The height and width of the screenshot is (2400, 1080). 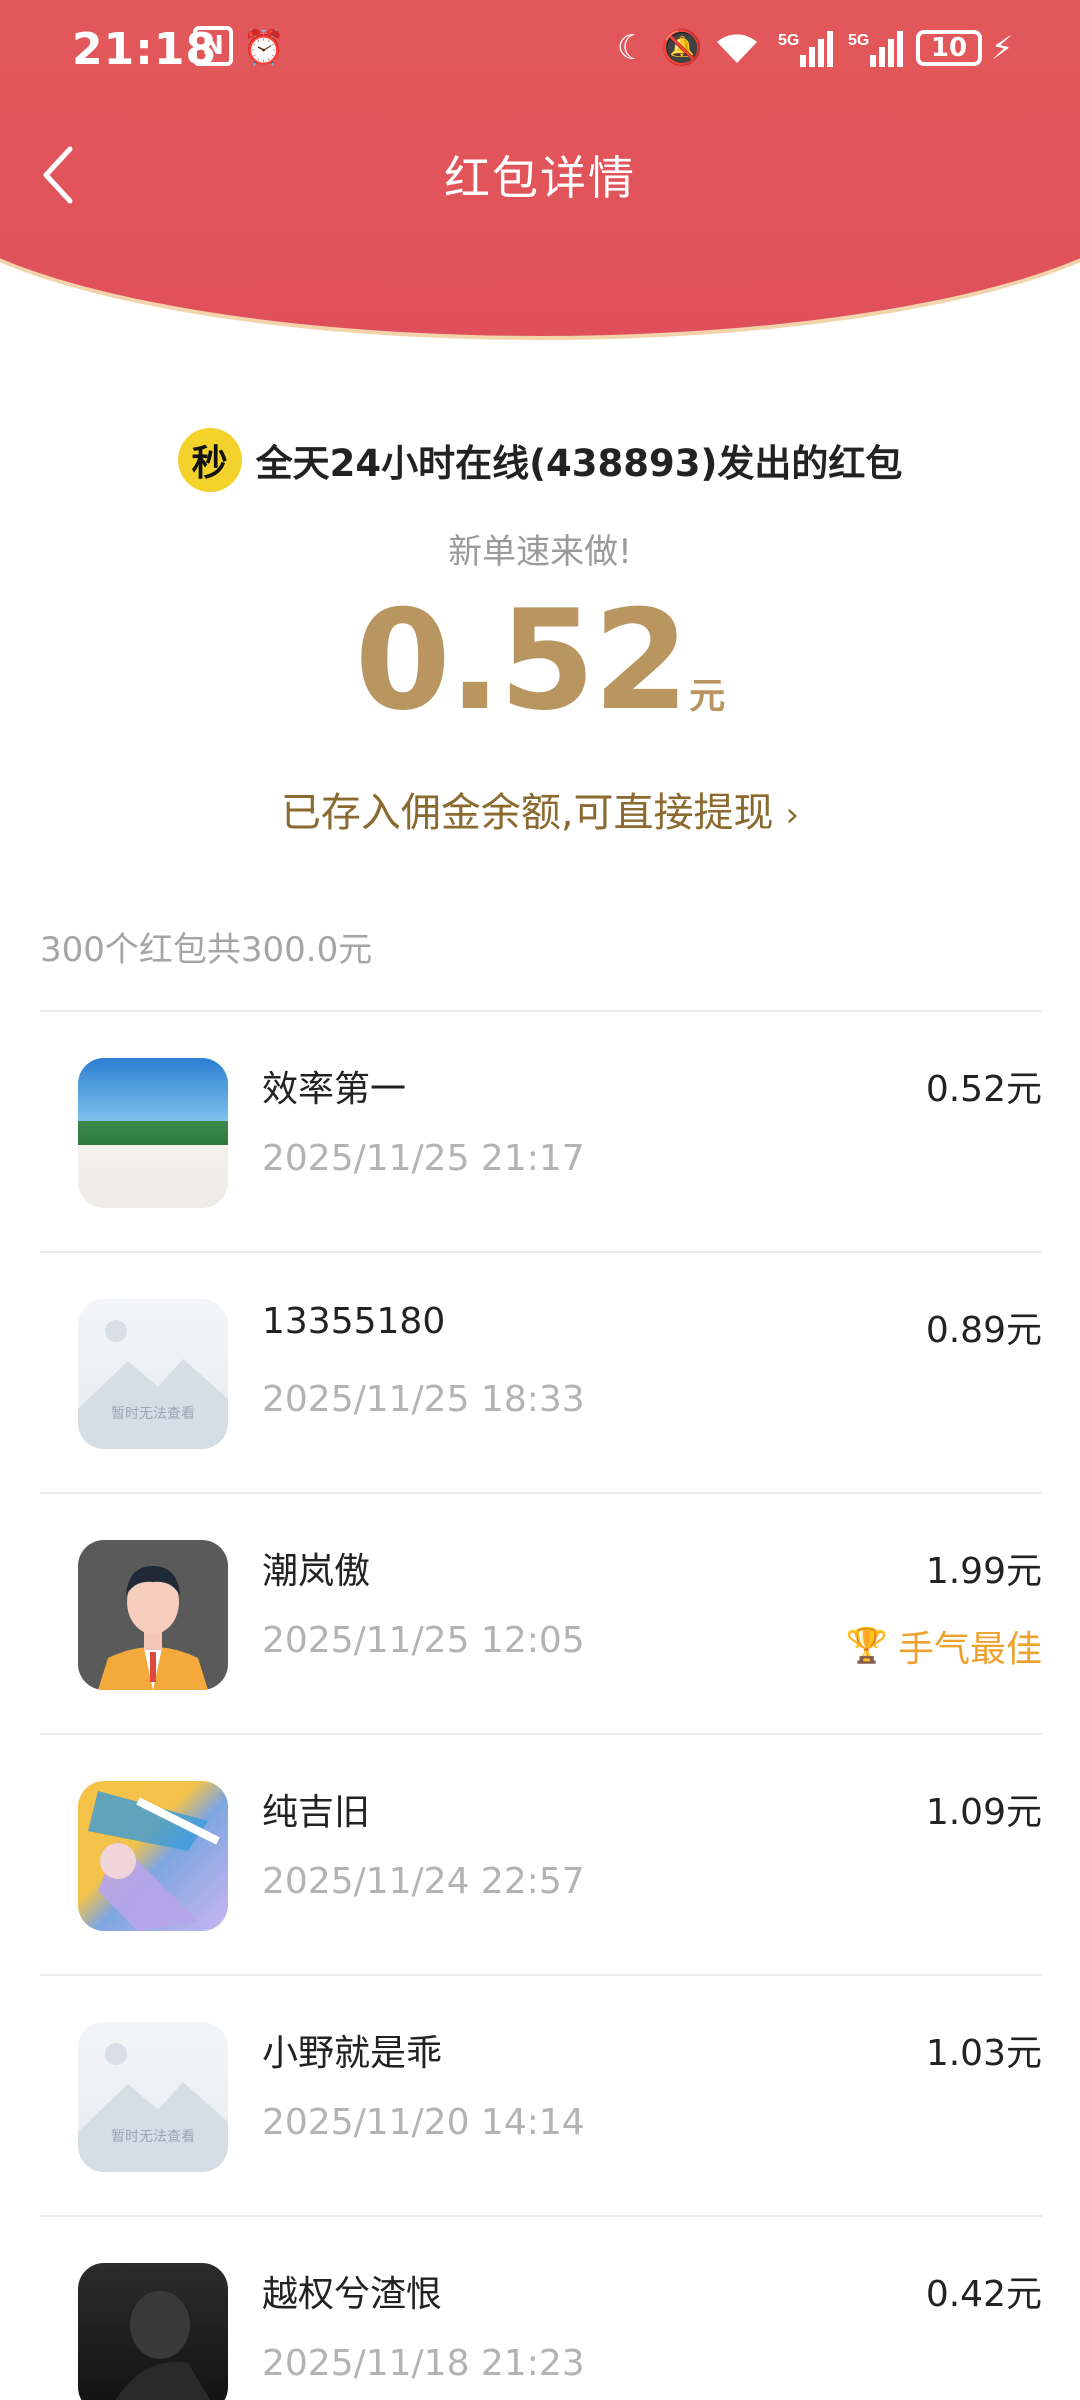 I want to click on nfc-icon: N, so click(x=213, y=46).